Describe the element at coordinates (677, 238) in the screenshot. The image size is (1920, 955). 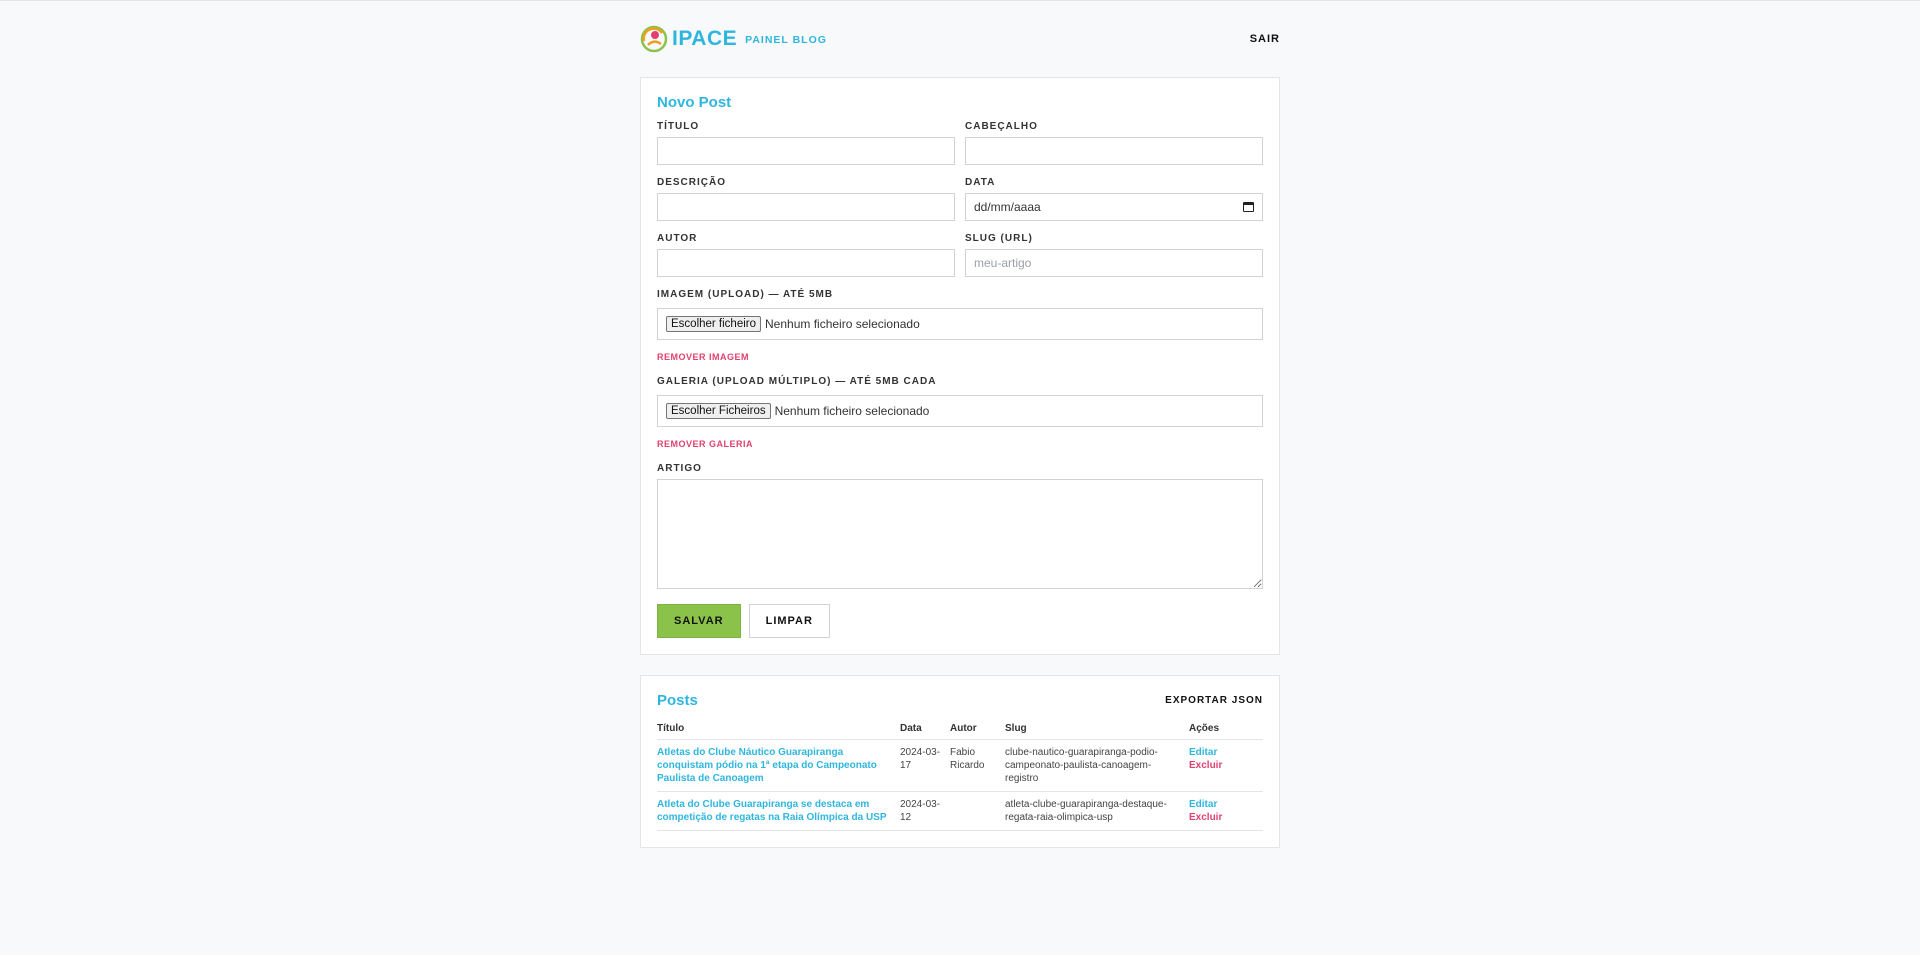
I see `autor-label: AUTOR` at that location.